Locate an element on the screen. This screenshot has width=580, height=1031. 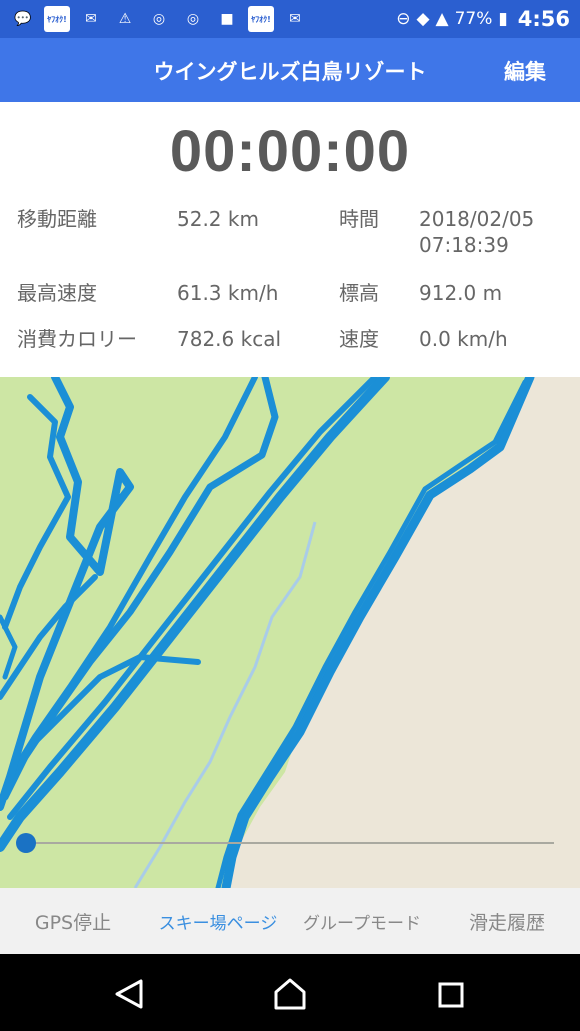
playback-handle is located at coordinates (26, 843).